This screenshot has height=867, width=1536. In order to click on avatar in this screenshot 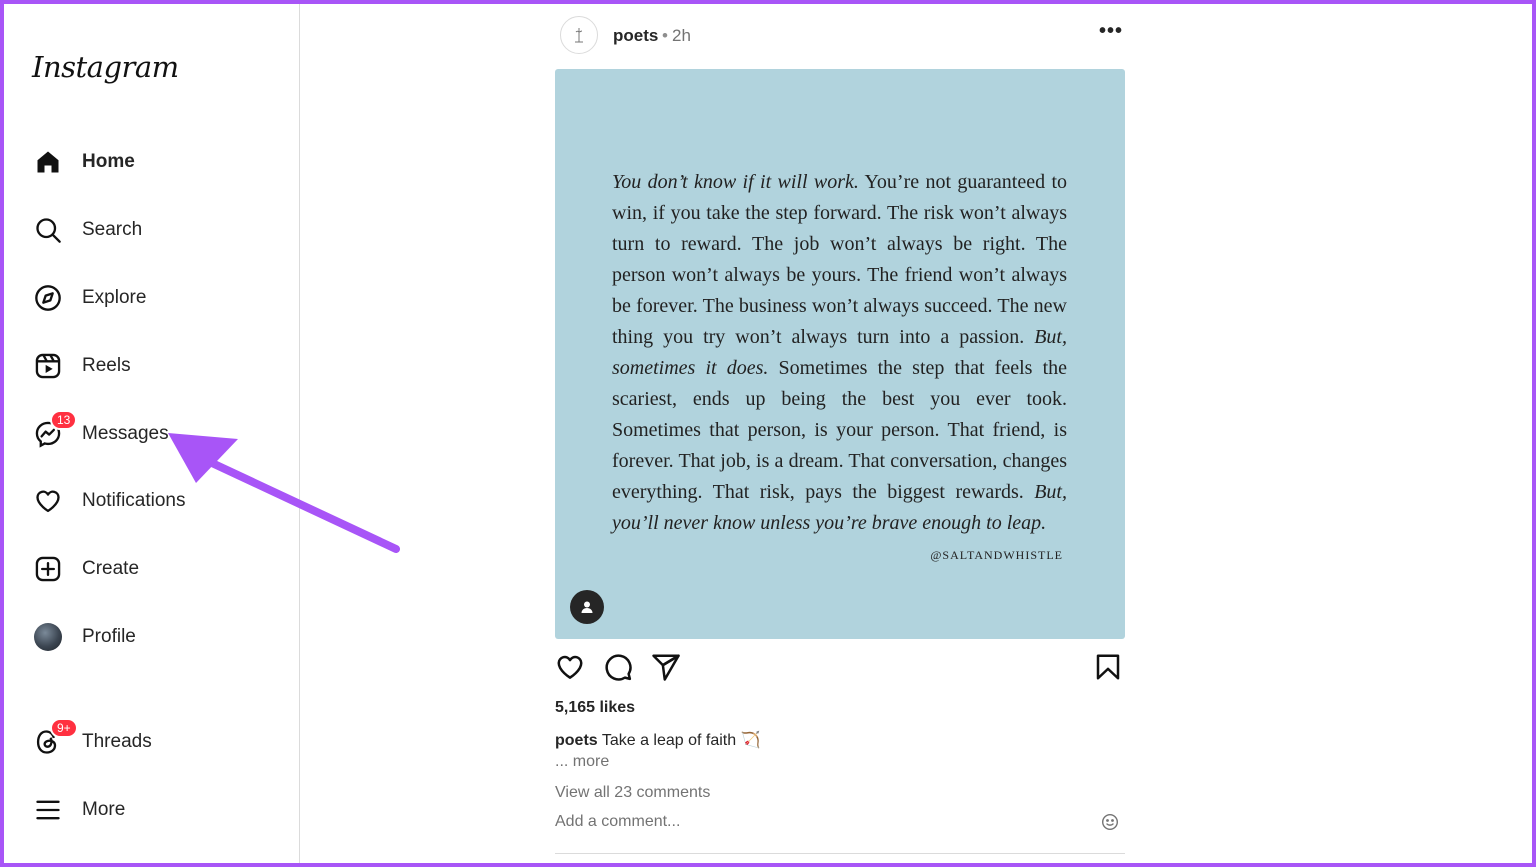, I will do `click(48, 637)`.